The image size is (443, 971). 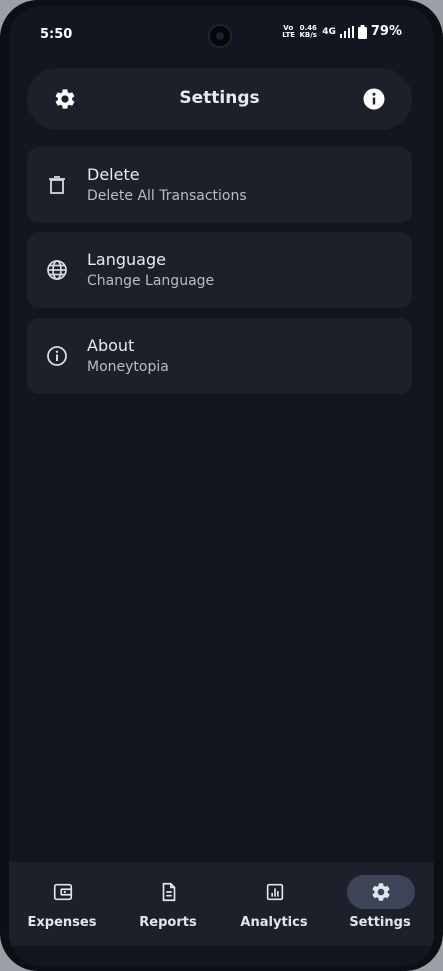 I want to click on settings-item-language: Language Change Language, so click(x=219, y=270).